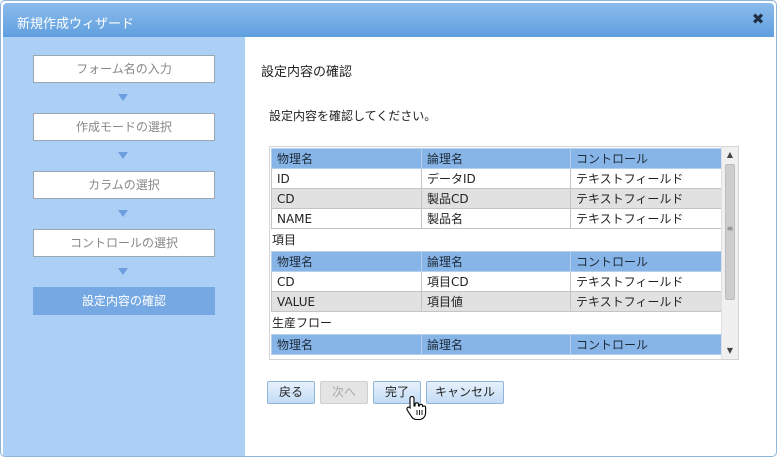  Describe the element at coordinates (124, 243) in the screenshot. I see `step-controls: コントロールの選択` at that location.